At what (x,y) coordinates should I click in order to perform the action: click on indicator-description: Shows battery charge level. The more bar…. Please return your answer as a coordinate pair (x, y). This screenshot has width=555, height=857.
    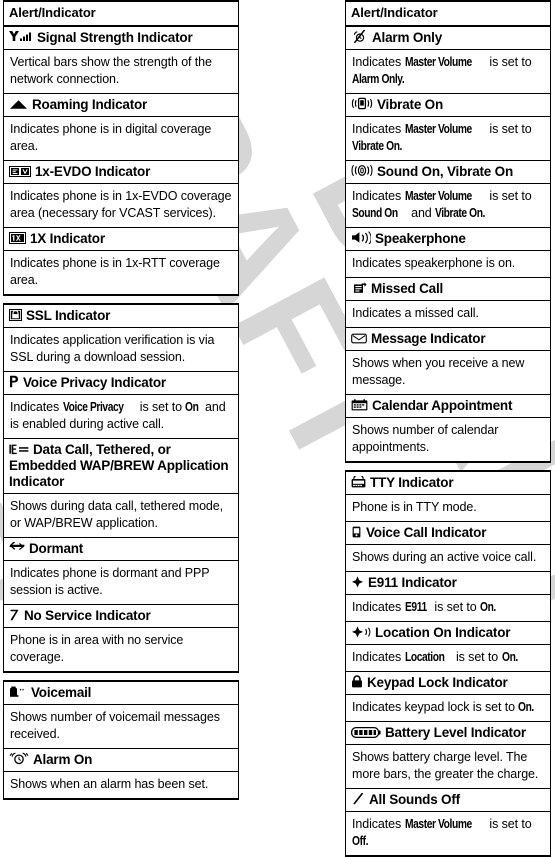
    Looking at the image, I should click on (445, 765).